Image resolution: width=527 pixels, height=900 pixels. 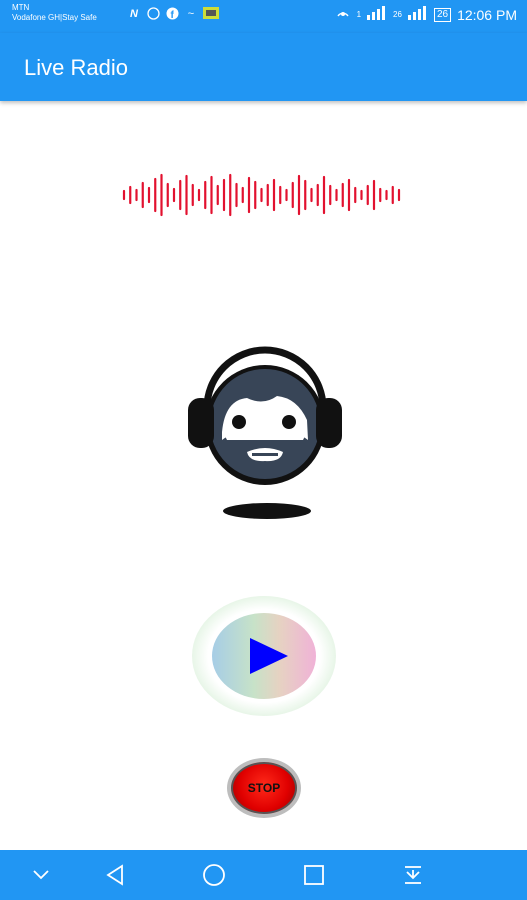 I want to click on status-right: 1 26 26 12:06 PM, so click(x=426, y=14).